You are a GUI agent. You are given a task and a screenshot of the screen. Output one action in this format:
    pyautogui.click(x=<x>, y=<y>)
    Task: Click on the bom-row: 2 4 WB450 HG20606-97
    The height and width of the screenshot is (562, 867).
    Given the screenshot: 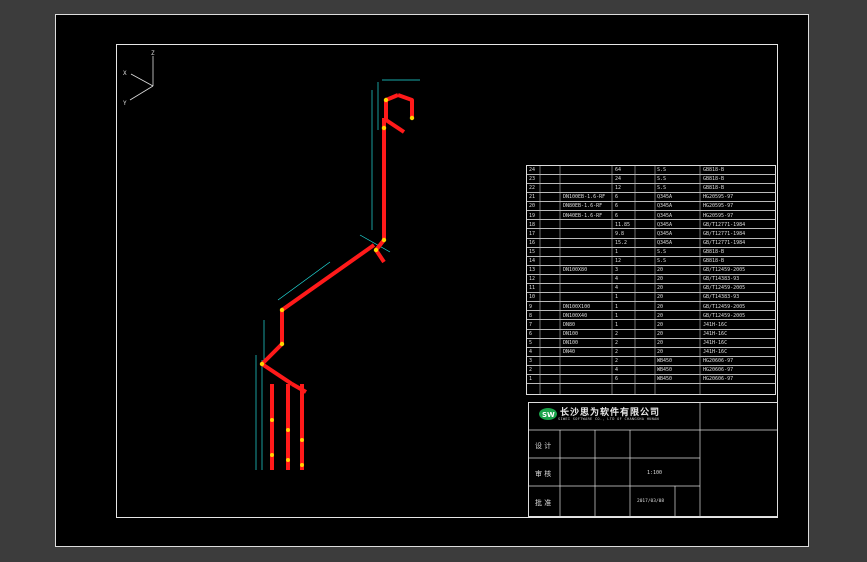 What is the action you would take?
    pyautogui.click(x=651, y=371)
    